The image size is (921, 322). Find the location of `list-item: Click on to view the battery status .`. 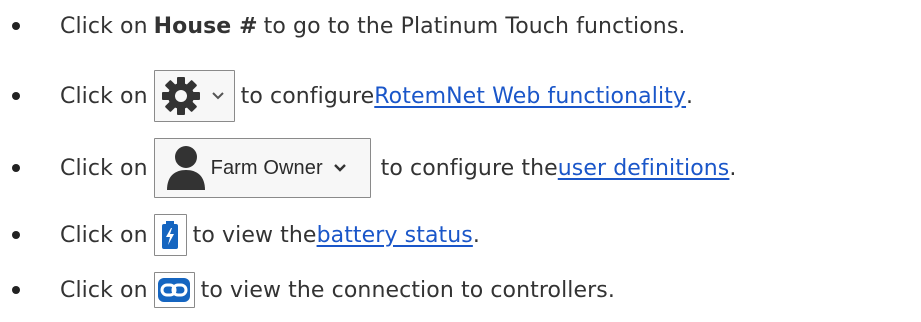

list-item: Click on to view the battery status . is located at coordinates (240, 235).